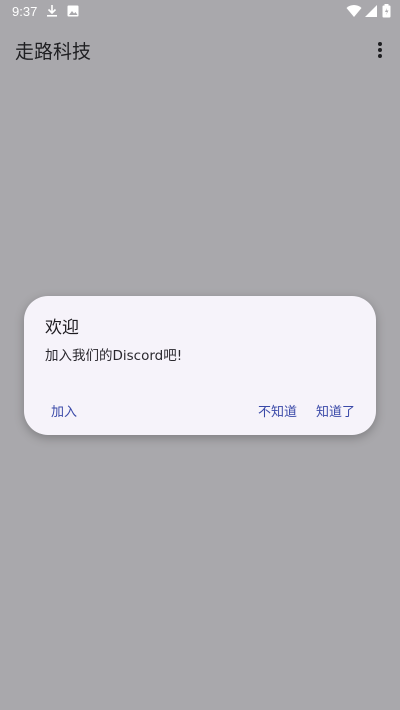 The image size is (400, 710). Describe the element at coordinates (200, 50) in the screenshot. I see `app-bar: 走路科技` at that location.